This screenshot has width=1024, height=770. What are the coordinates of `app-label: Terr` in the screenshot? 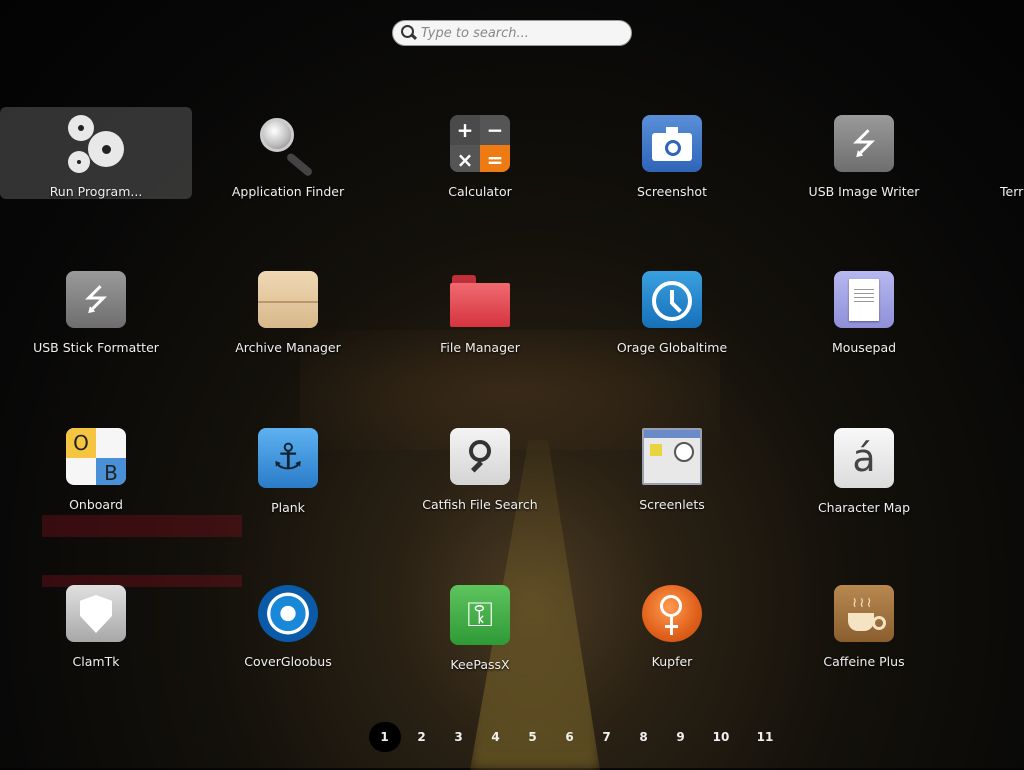 It's located at (1012, 191).